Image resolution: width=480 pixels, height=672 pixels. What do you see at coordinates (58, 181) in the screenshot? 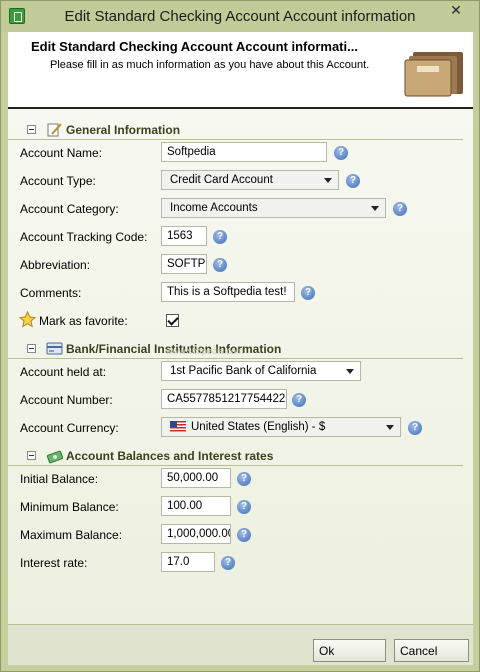
I see `account-type-label: Account Type:` at bounding box center [58, 181].